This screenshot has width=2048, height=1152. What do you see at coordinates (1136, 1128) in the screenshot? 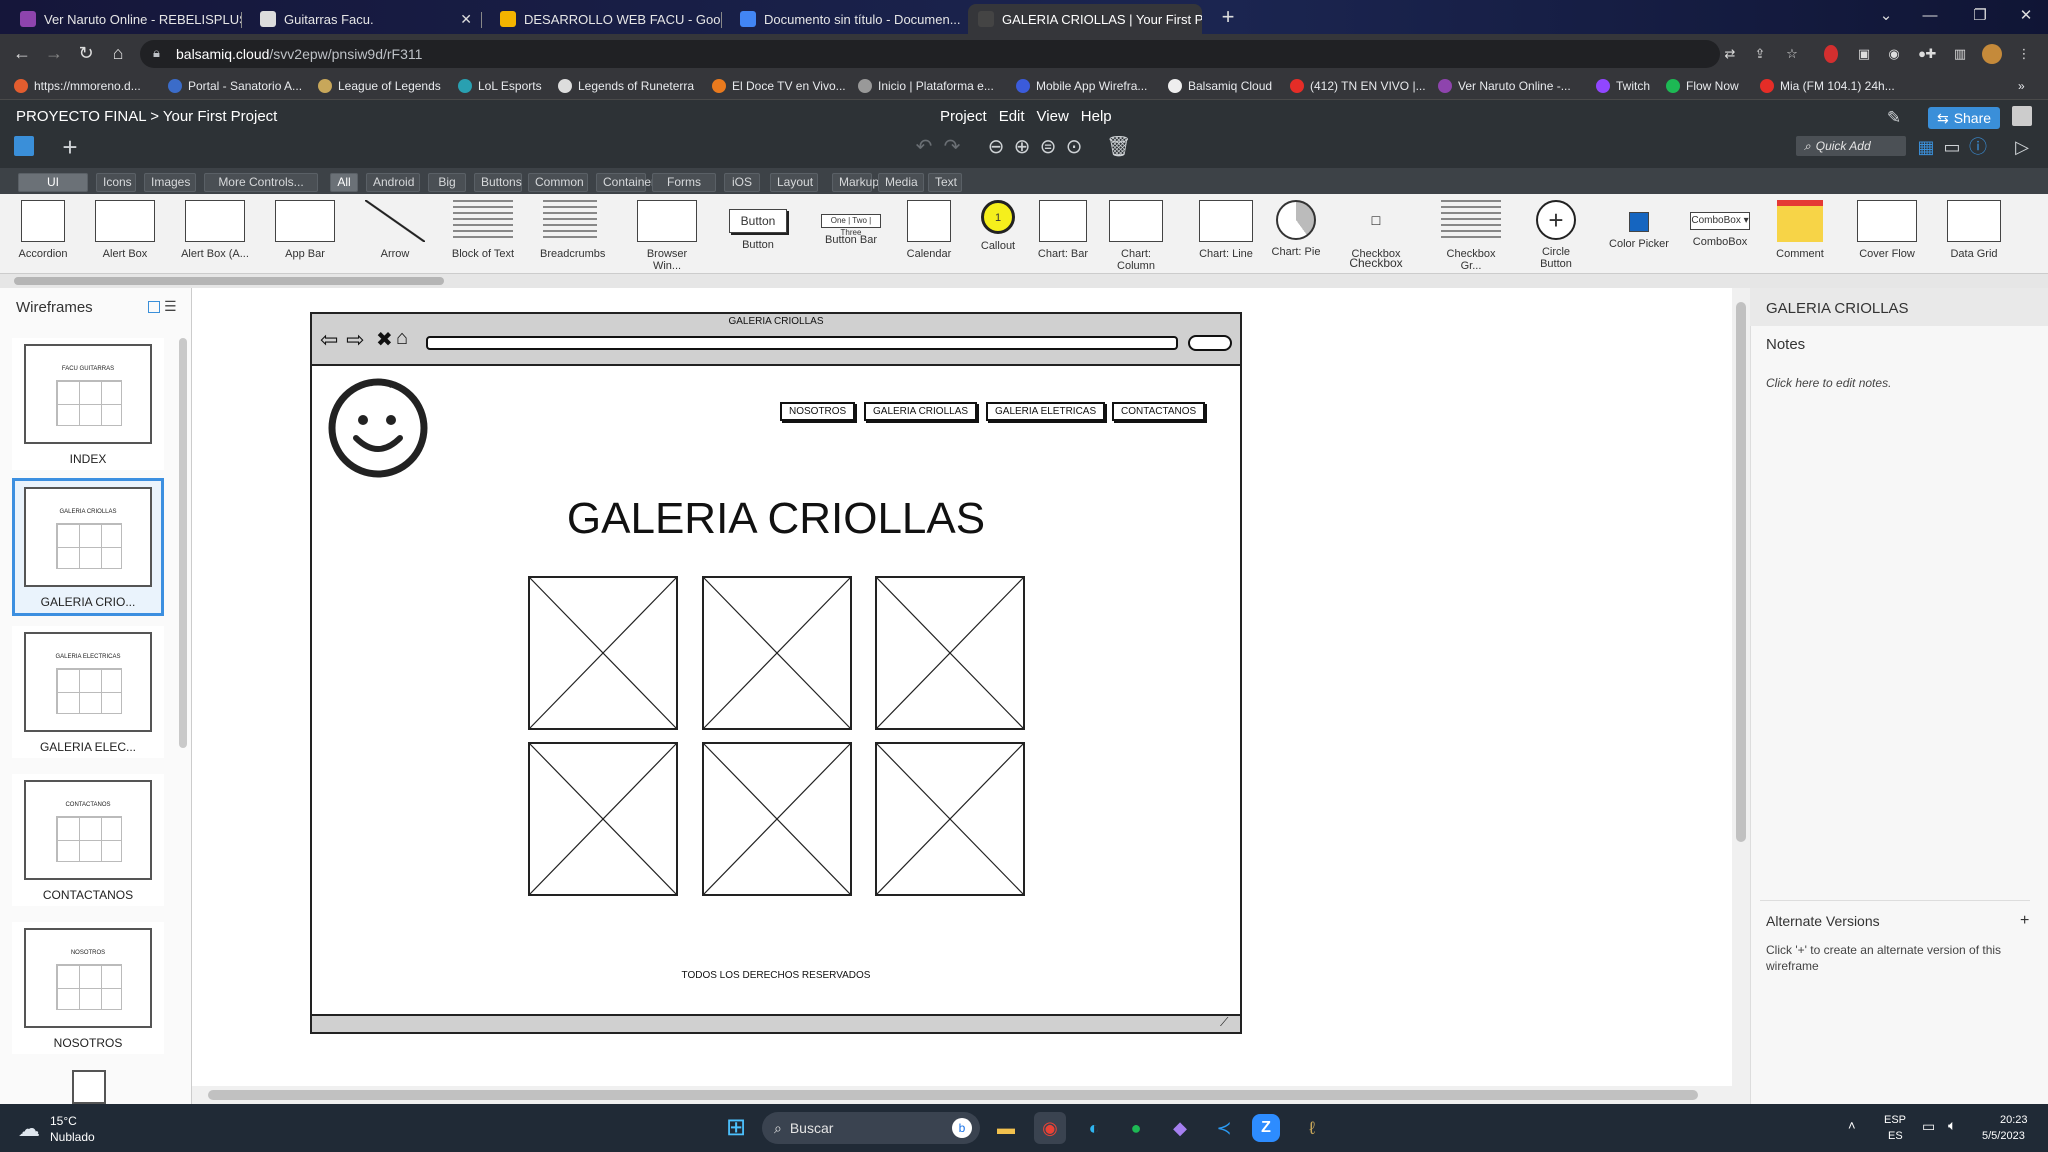
I see `spotify-icon: ●` at bounding box center [1136, 1128].